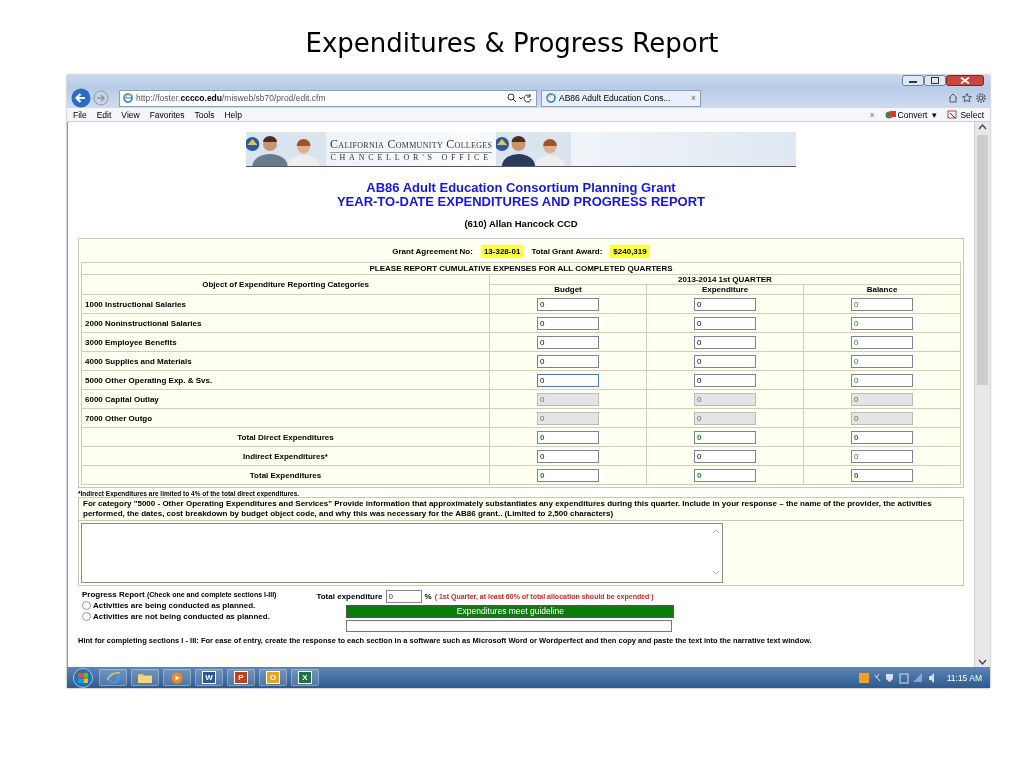 The height and width of the screenshot is (768, 1024). Describe the element at coordinates (285, 399) in the screenshot. I see `category-cell: 6000 Capital Outlay` at that location.